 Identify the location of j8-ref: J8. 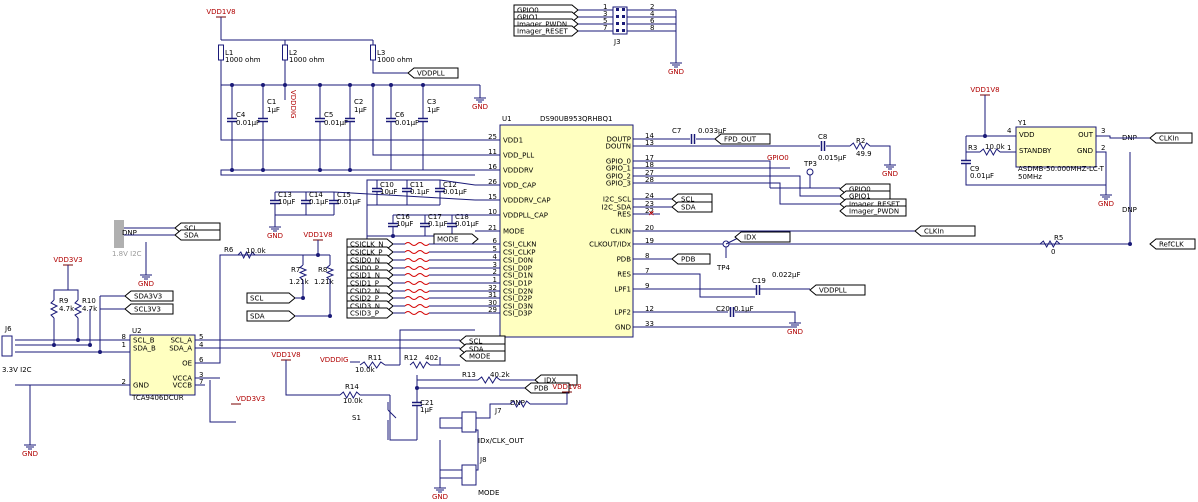
(483, 460).